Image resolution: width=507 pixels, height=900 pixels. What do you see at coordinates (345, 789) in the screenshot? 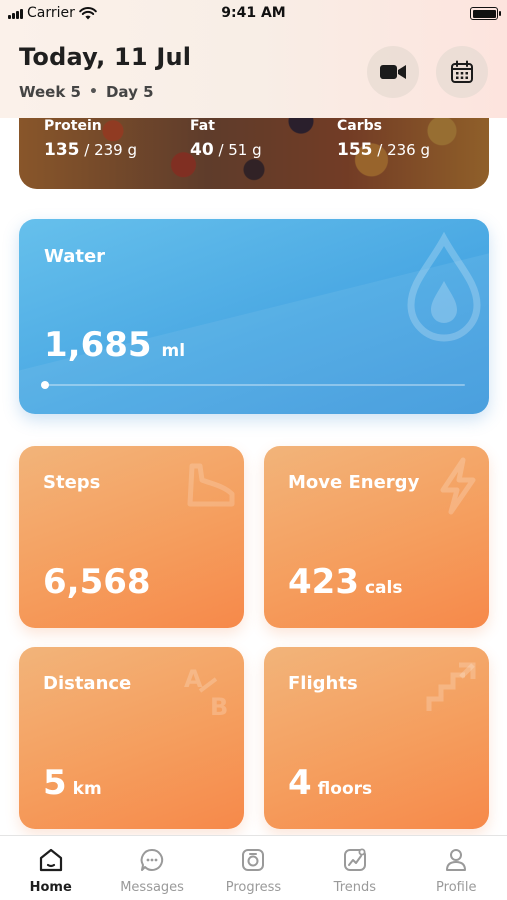
I see `flights-unit: floors` at bounding box center [345, 789].